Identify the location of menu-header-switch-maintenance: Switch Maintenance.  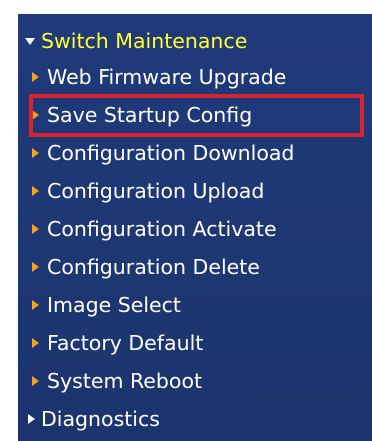
(132, 41).